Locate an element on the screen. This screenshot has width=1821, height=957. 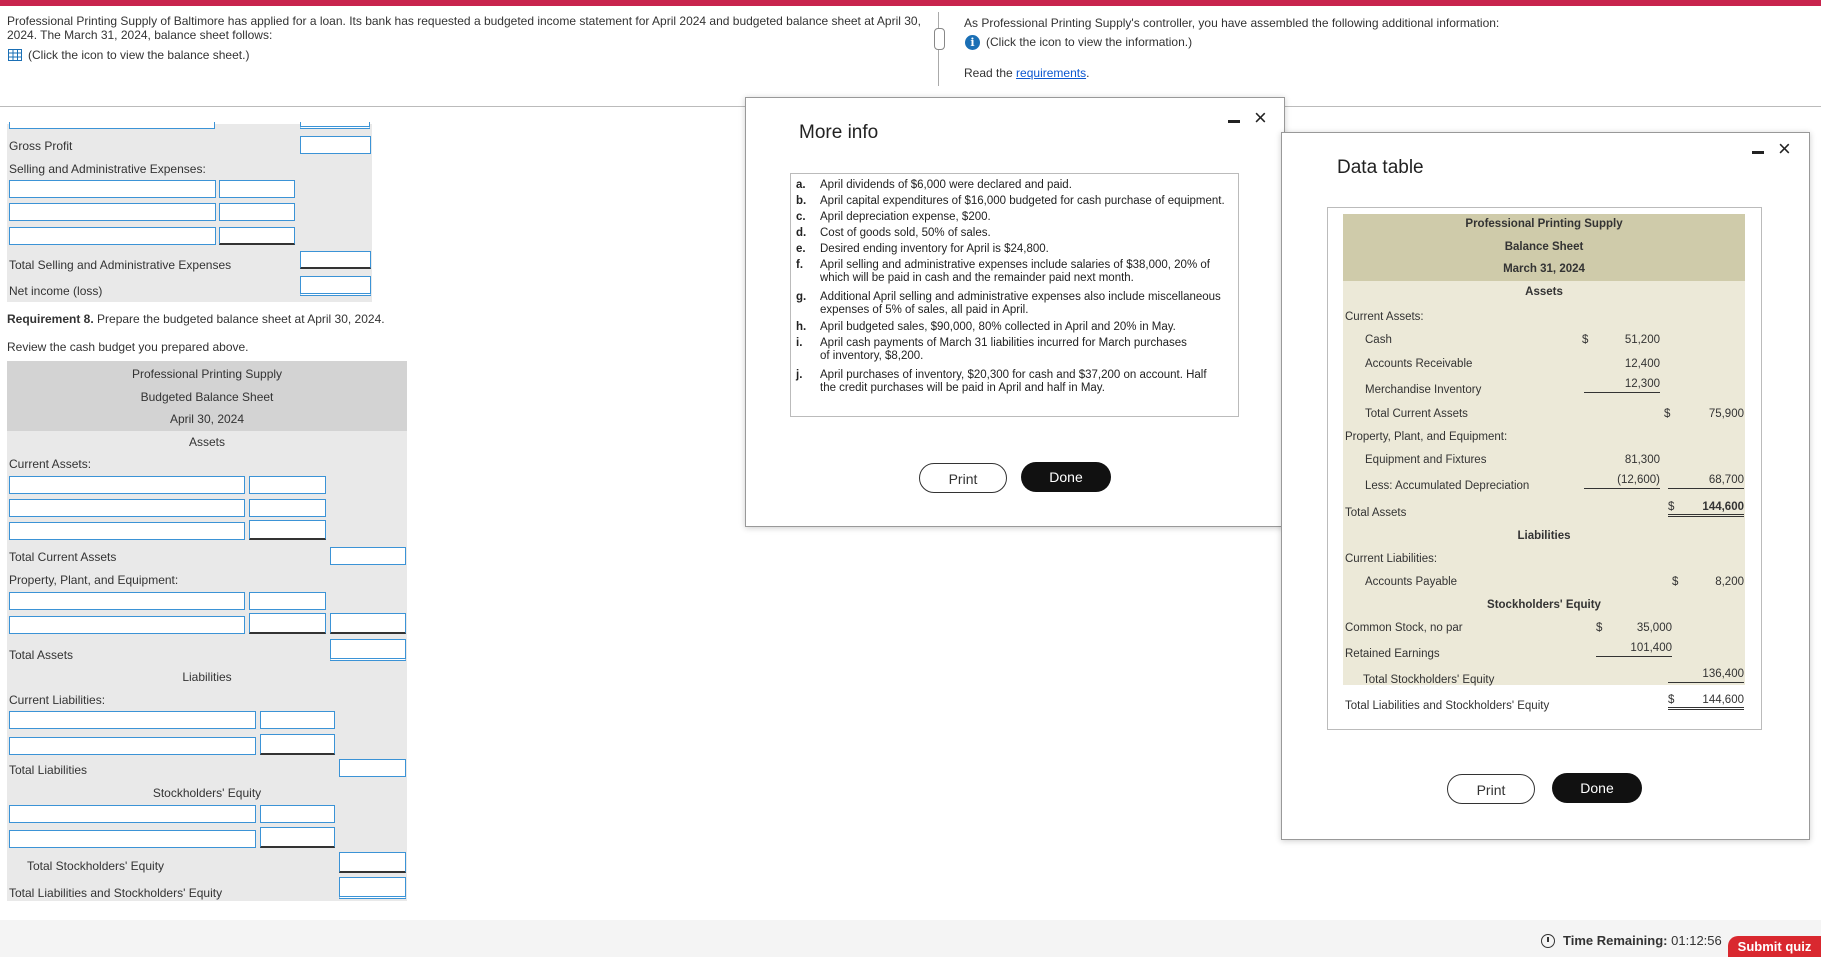
total-liabilities-input is located at coordinates (372, 768).